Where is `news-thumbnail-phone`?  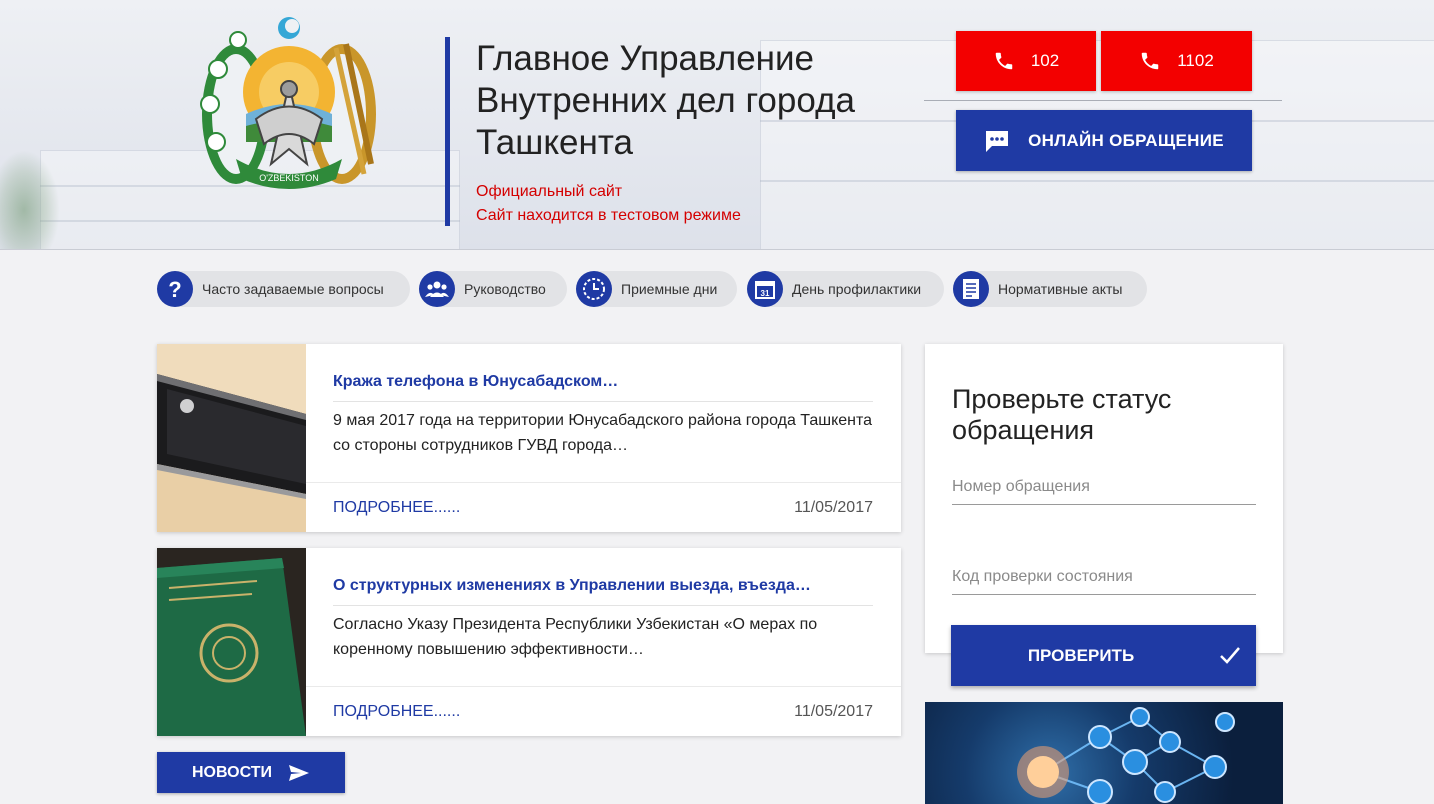
news-thumbnail-phone is located at coordinates (231, 438).